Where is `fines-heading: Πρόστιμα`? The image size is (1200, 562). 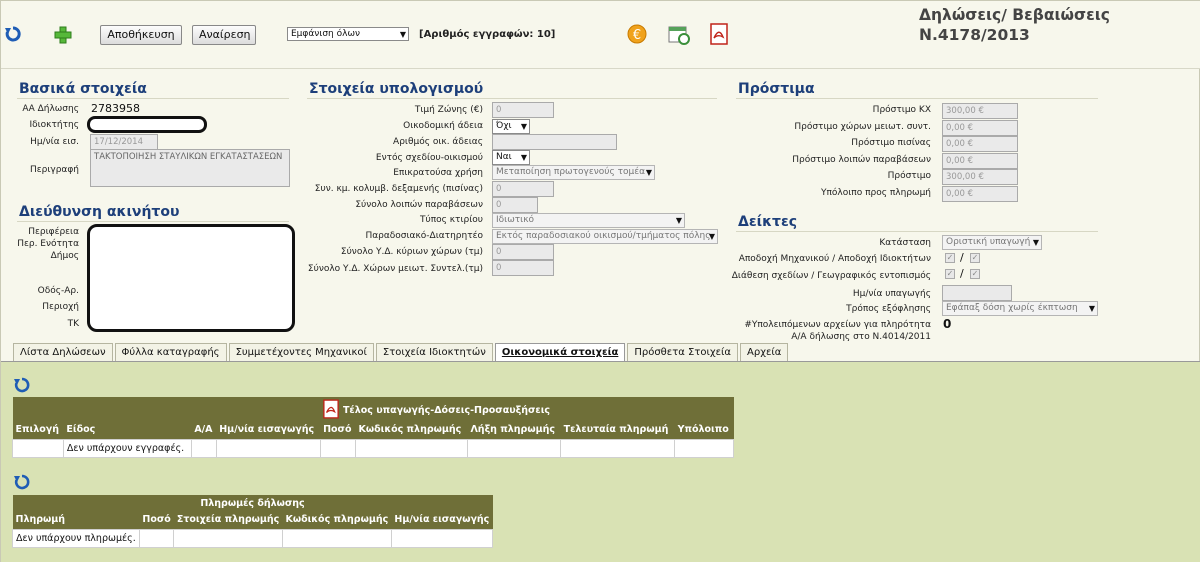
fines-heading: Πρόστιμα is located at coordinates (776, 89).